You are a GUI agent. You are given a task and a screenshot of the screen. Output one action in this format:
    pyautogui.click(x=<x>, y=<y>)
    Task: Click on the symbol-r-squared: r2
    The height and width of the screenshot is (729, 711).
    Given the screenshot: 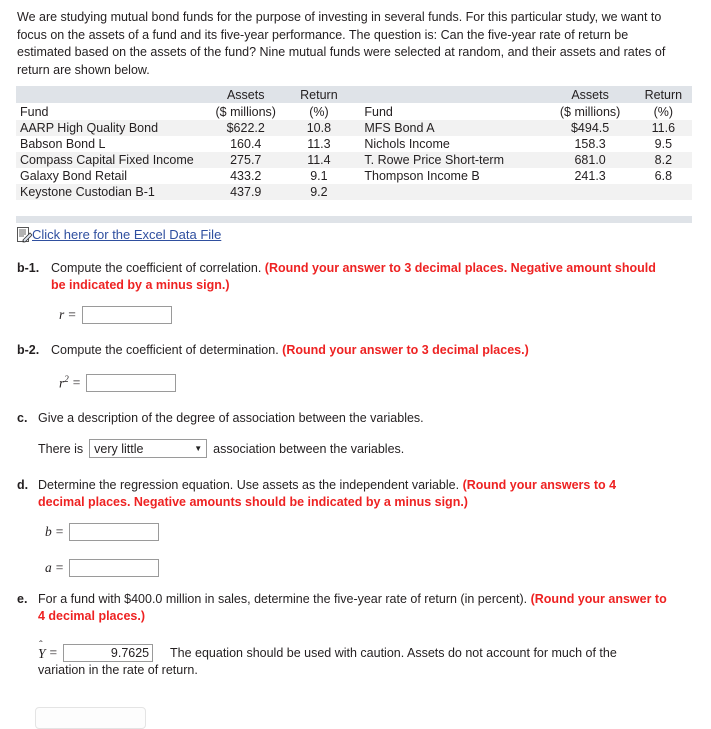 What is the action you would take?
    pyautogui.click(x=64, y=383)
    